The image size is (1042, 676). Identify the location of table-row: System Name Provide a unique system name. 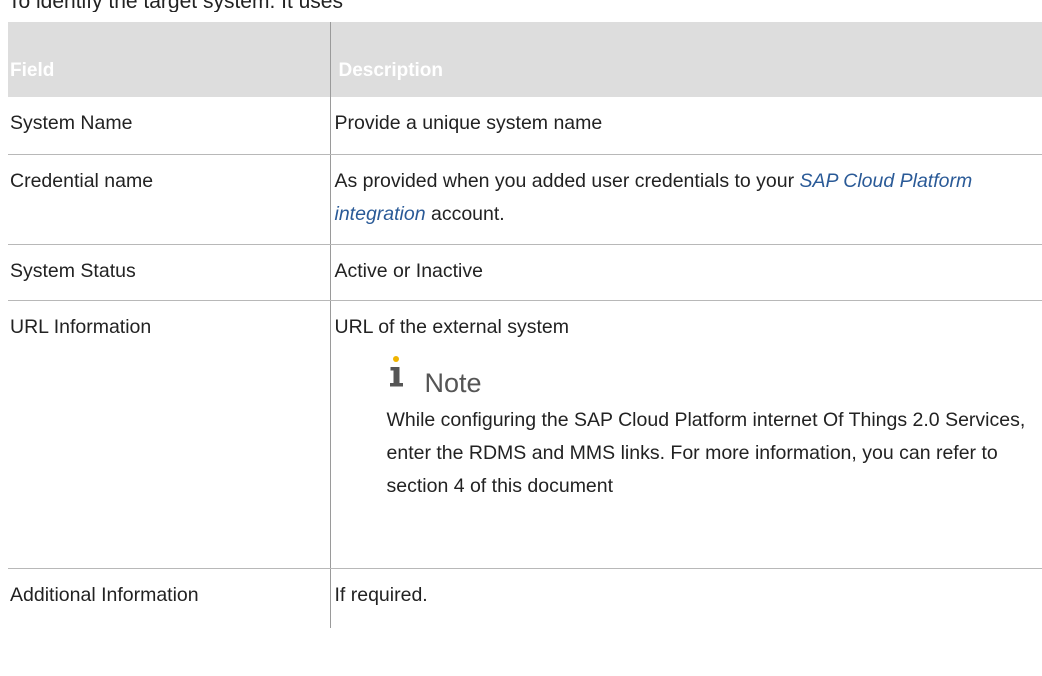
(525, 126).